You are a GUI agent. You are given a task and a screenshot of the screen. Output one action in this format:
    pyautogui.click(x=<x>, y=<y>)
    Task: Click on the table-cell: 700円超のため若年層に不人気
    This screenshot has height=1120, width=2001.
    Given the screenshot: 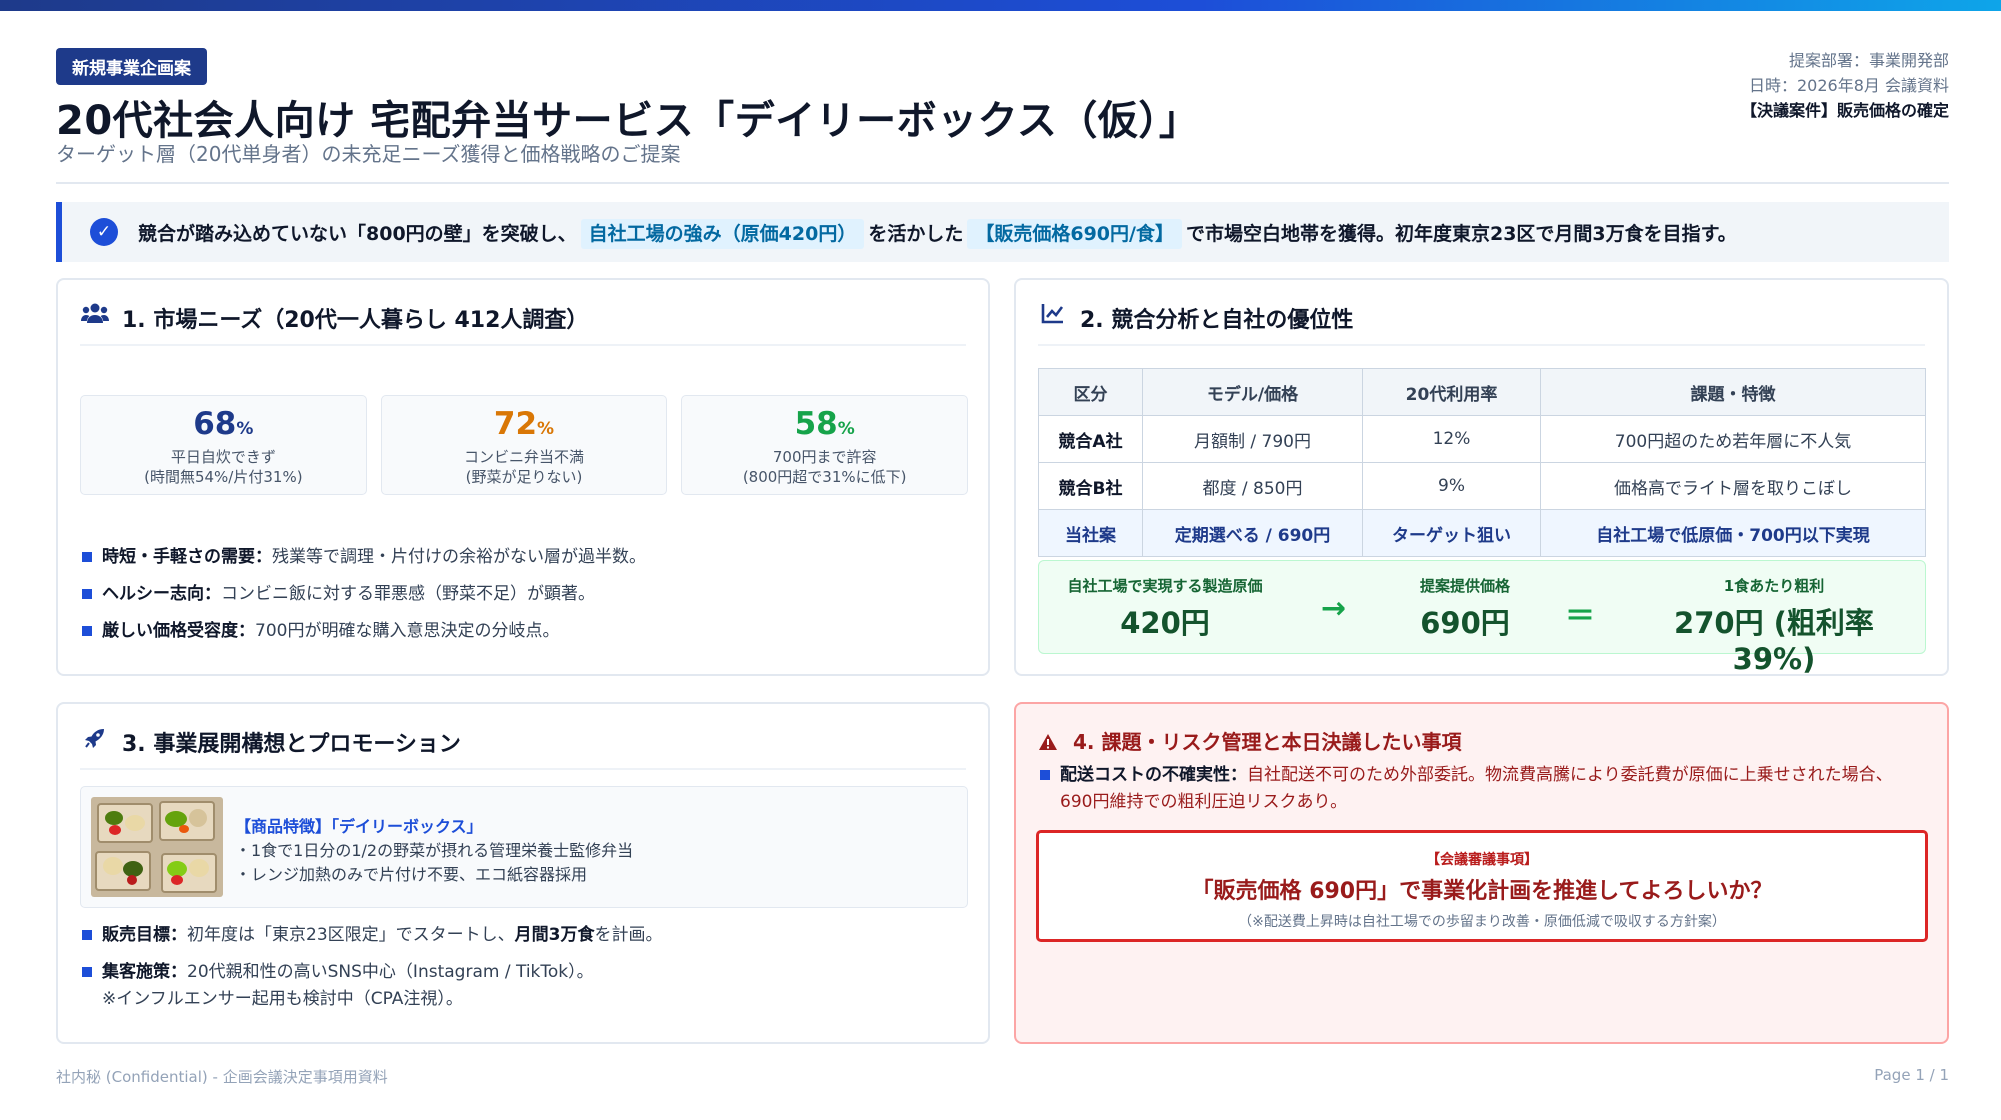 What is the action you would take?
    pyautogui.click(x=1733, y=439)
    